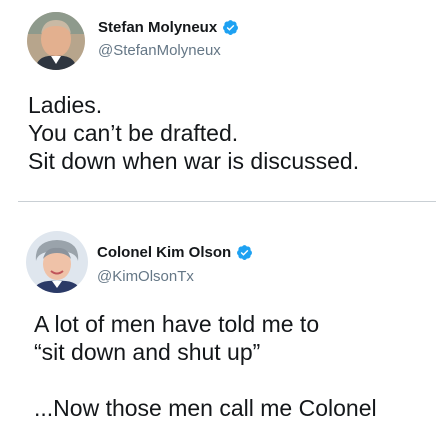 The width and height of the screenshot is (445, 439). I want to click on tweet-text-line: “sit down and shut up”, so click(147, 352).